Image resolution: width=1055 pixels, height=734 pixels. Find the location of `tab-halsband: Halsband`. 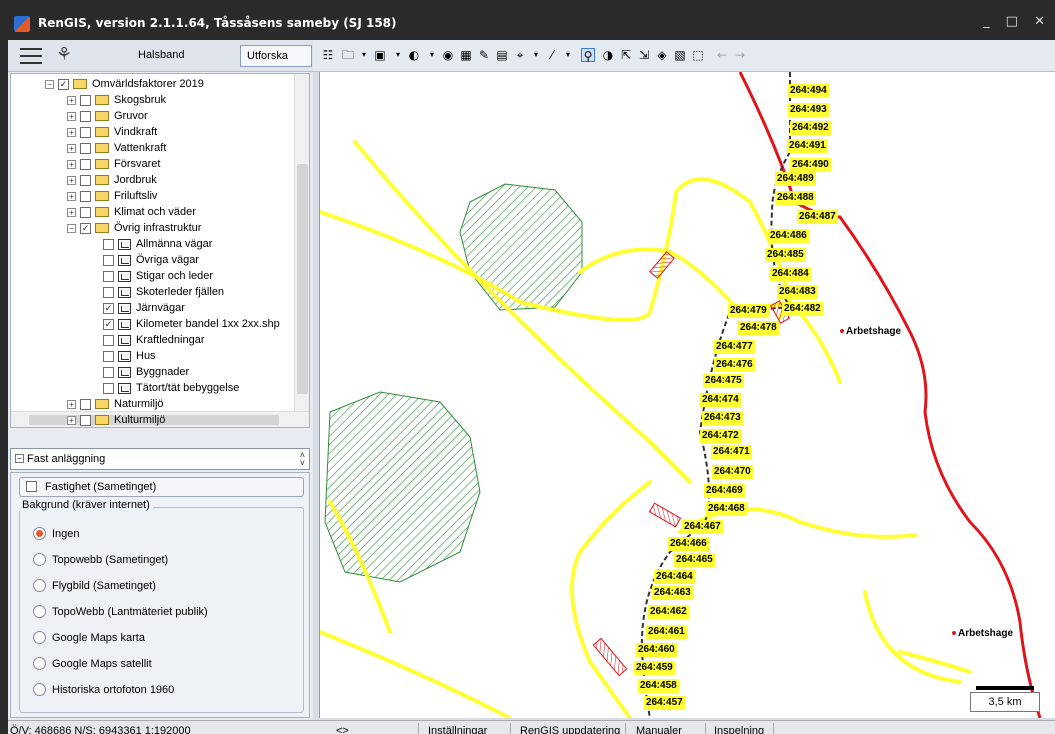

tab-halsband: Halsband is located at coordinates (161, 55).